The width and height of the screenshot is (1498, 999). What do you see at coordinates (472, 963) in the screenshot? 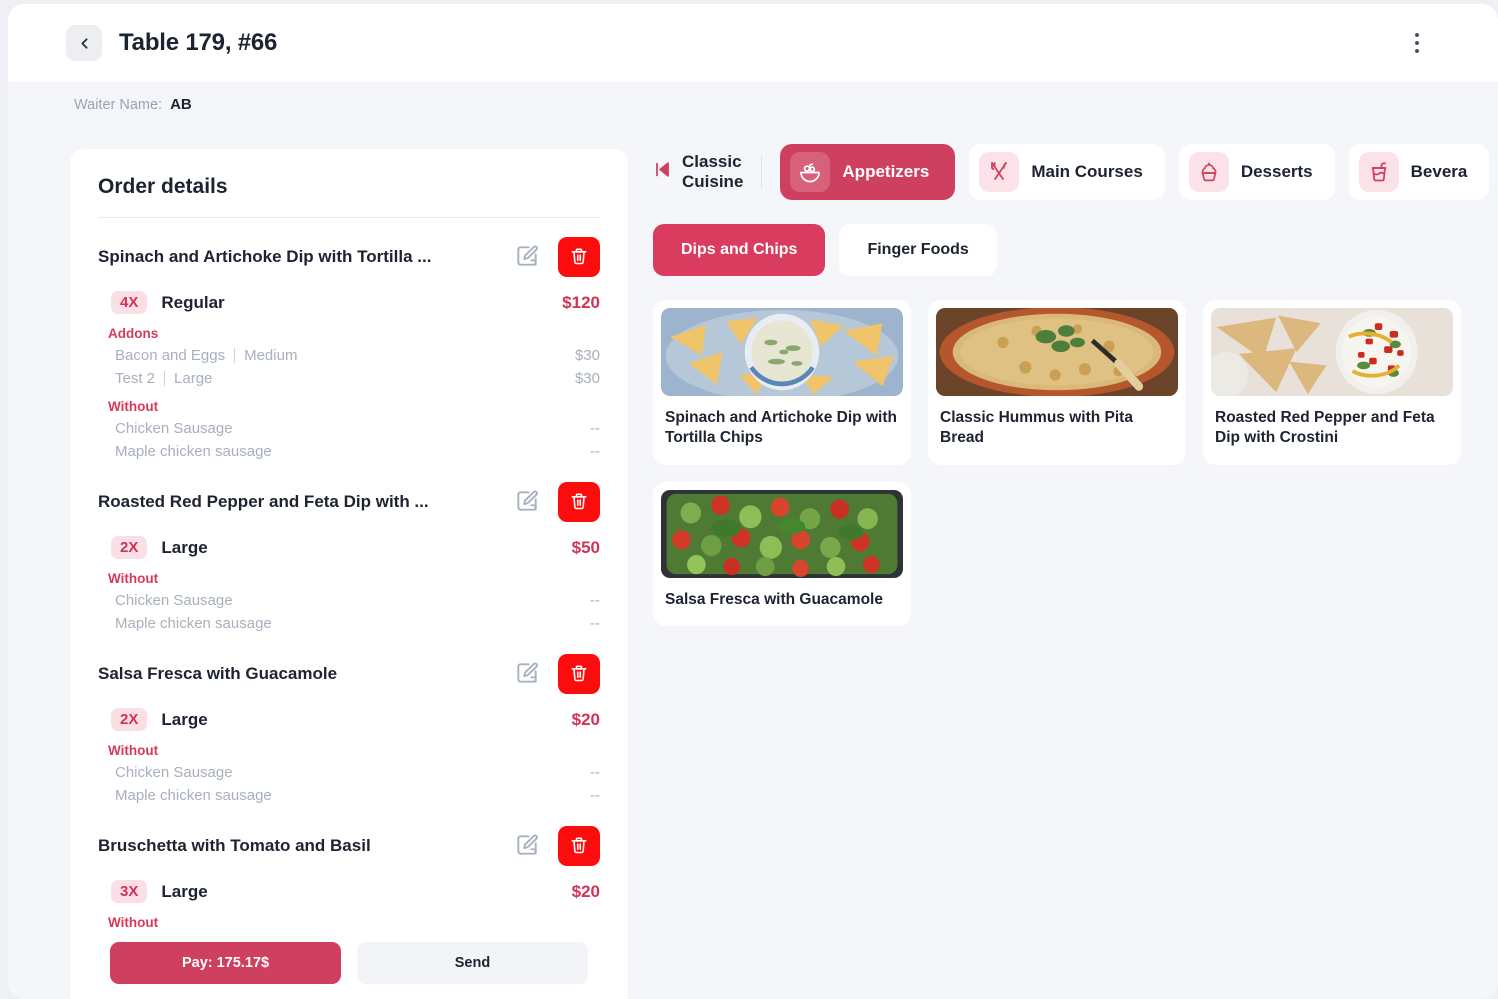
I see `send-button: Send` at bounding box center [472, 963].